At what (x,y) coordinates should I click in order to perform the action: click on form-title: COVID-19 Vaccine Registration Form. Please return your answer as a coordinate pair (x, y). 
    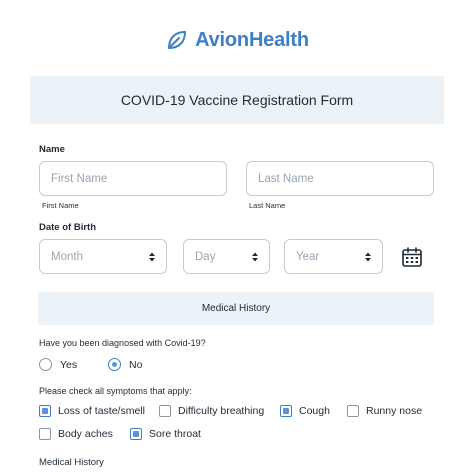
    Looking at the image, I should click on (237, 100).